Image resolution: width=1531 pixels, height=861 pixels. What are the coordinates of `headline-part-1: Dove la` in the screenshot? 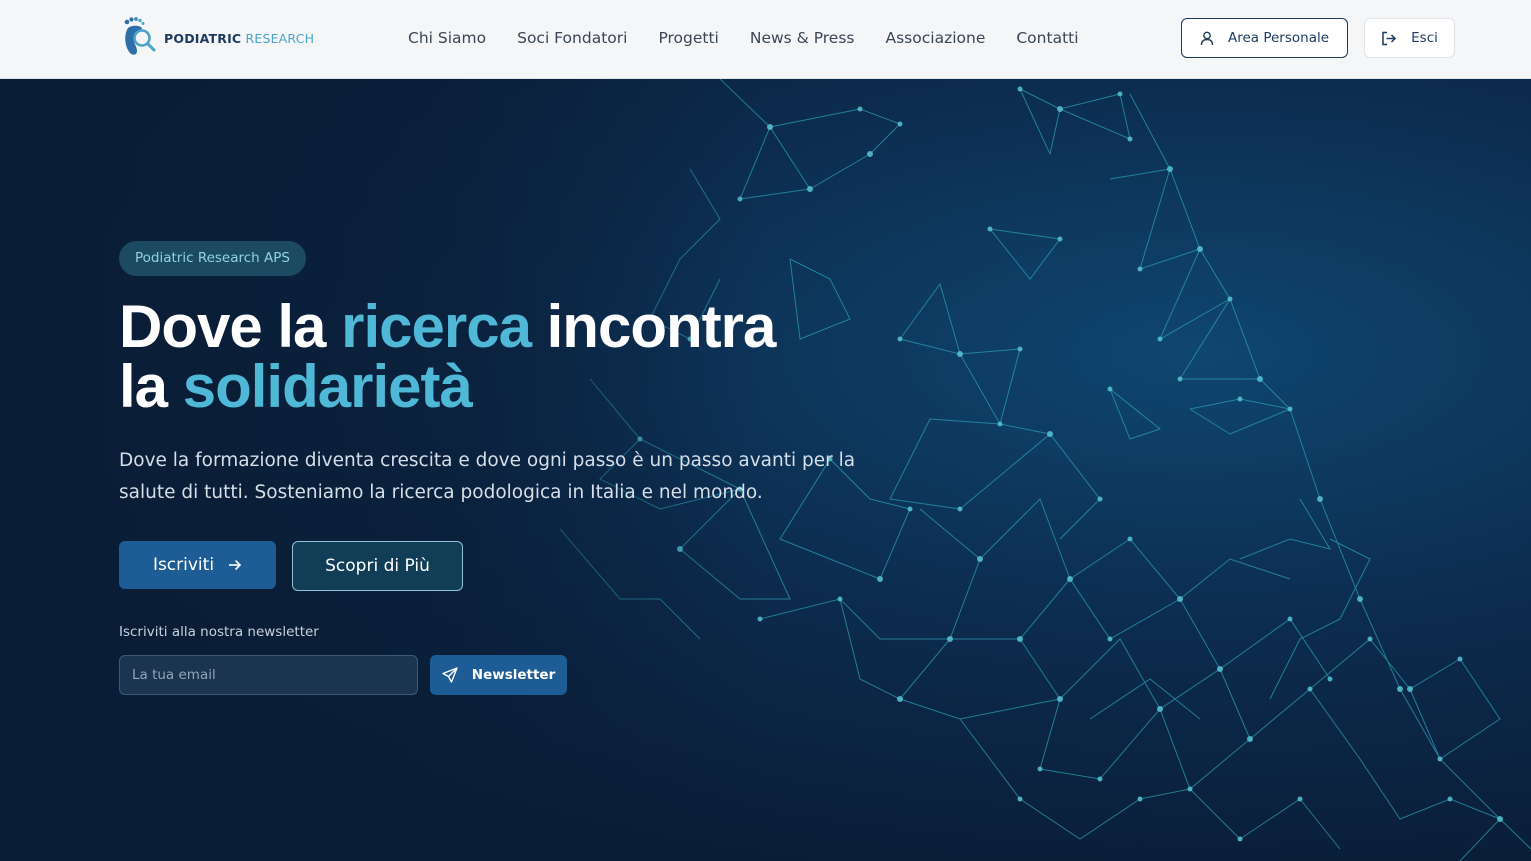 It's located at (230, 326).